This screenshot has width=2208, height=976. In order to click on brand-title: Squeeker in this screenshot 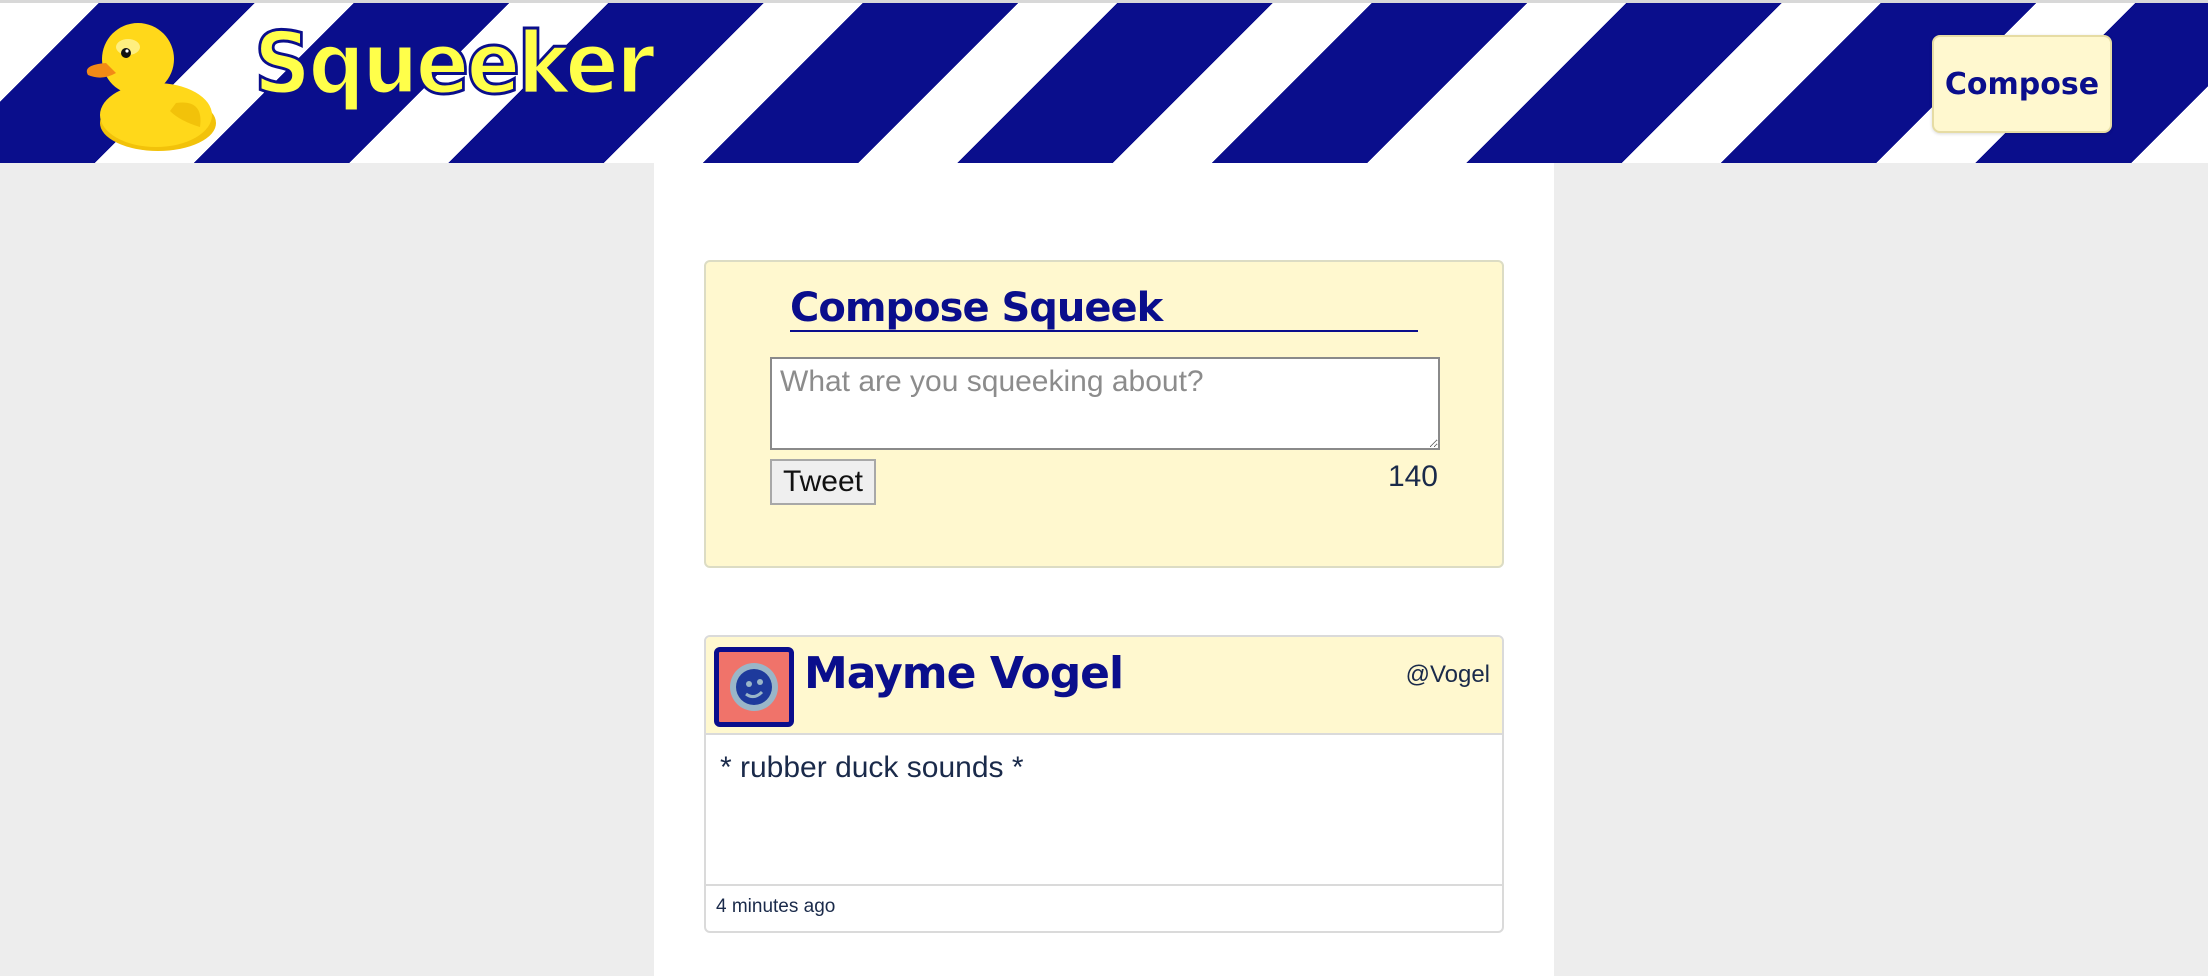, I will do `click(455, 64)`.